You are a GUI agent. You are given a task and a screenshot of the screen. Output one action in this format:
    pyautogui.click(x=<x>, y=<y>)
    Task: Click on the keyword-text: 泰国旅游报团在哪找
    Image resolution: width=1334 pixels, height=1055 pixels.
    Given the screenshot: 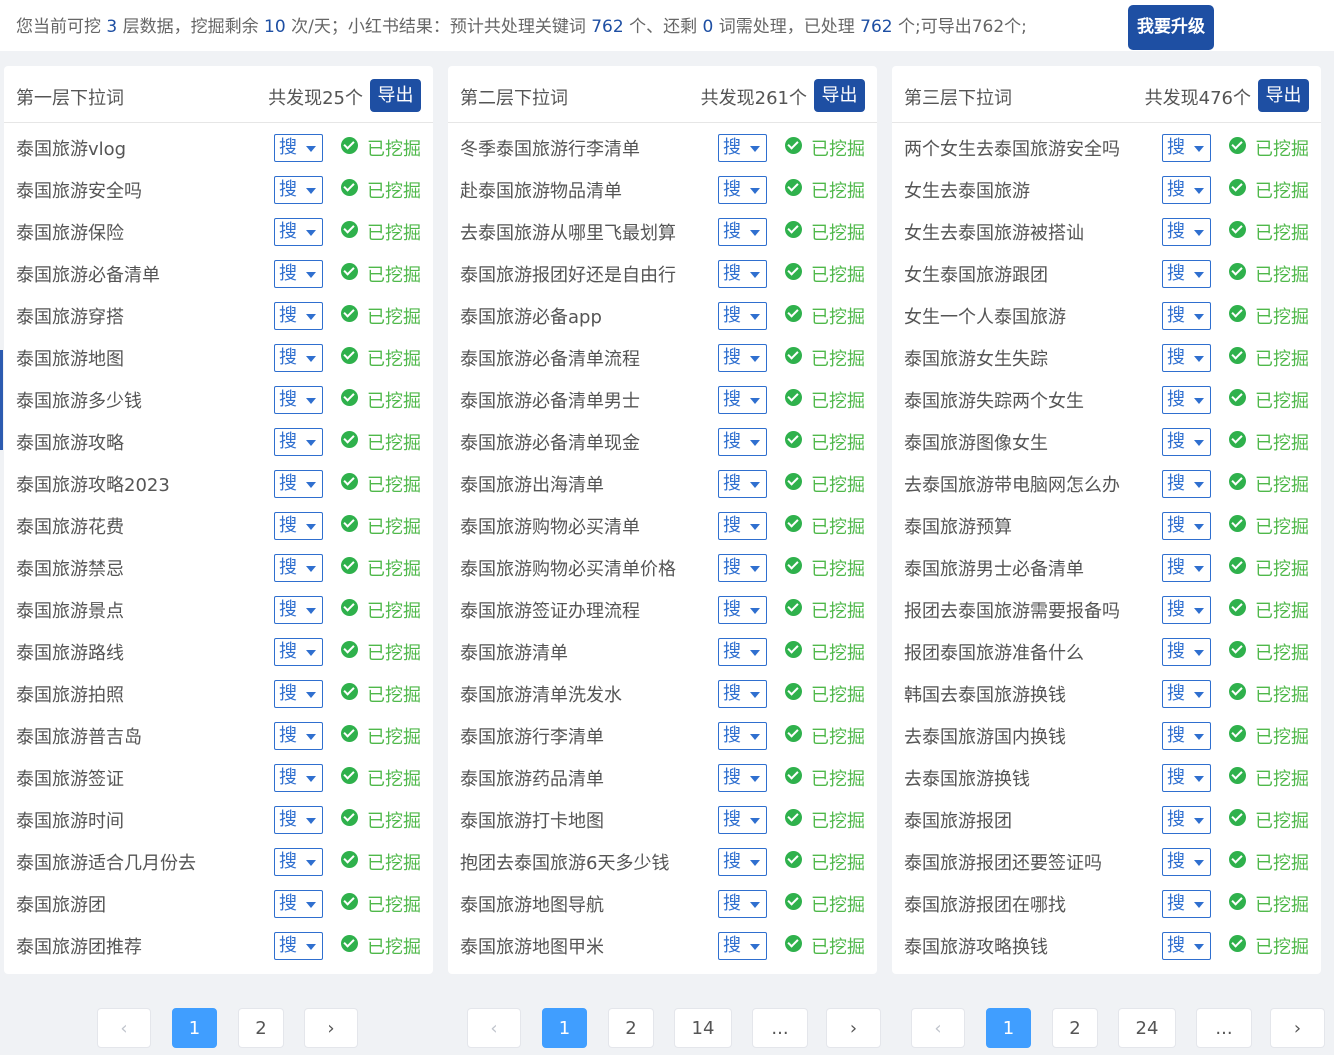 What is the action you would take?
    pyautogui.click(x=985, y=904)
    